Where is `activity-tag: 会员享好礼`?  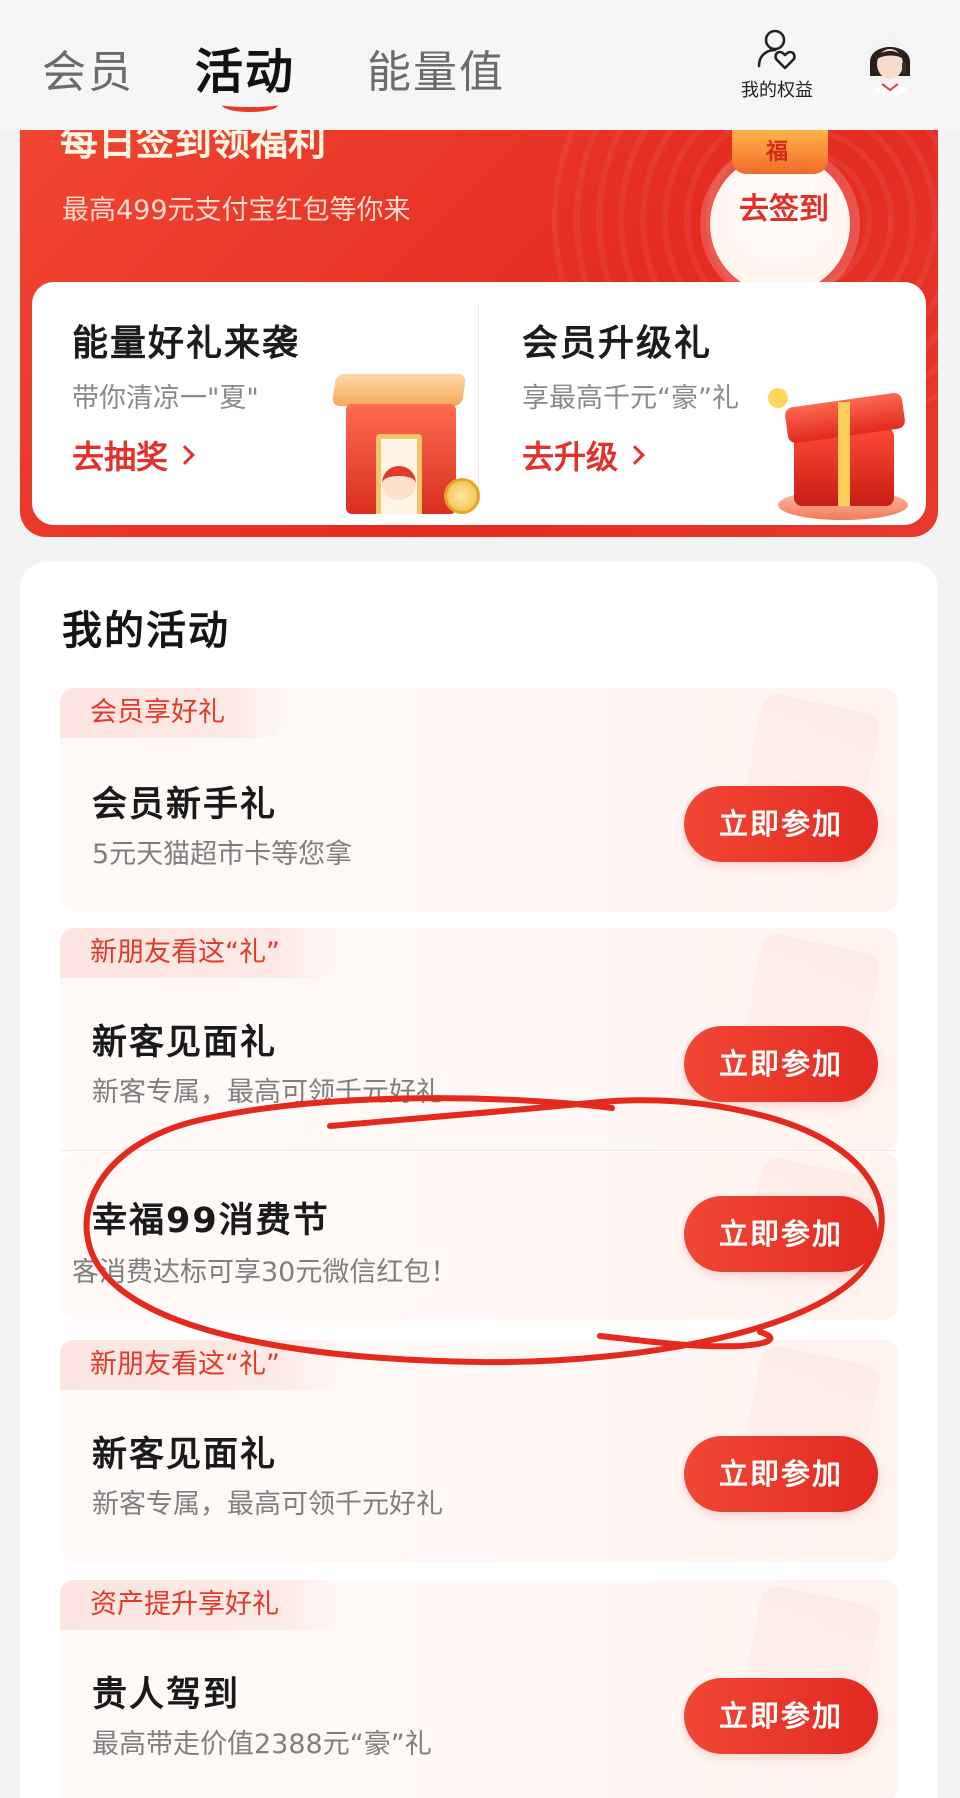
activity-tag: 会员享好礼 is located at coordinates (172, 713).